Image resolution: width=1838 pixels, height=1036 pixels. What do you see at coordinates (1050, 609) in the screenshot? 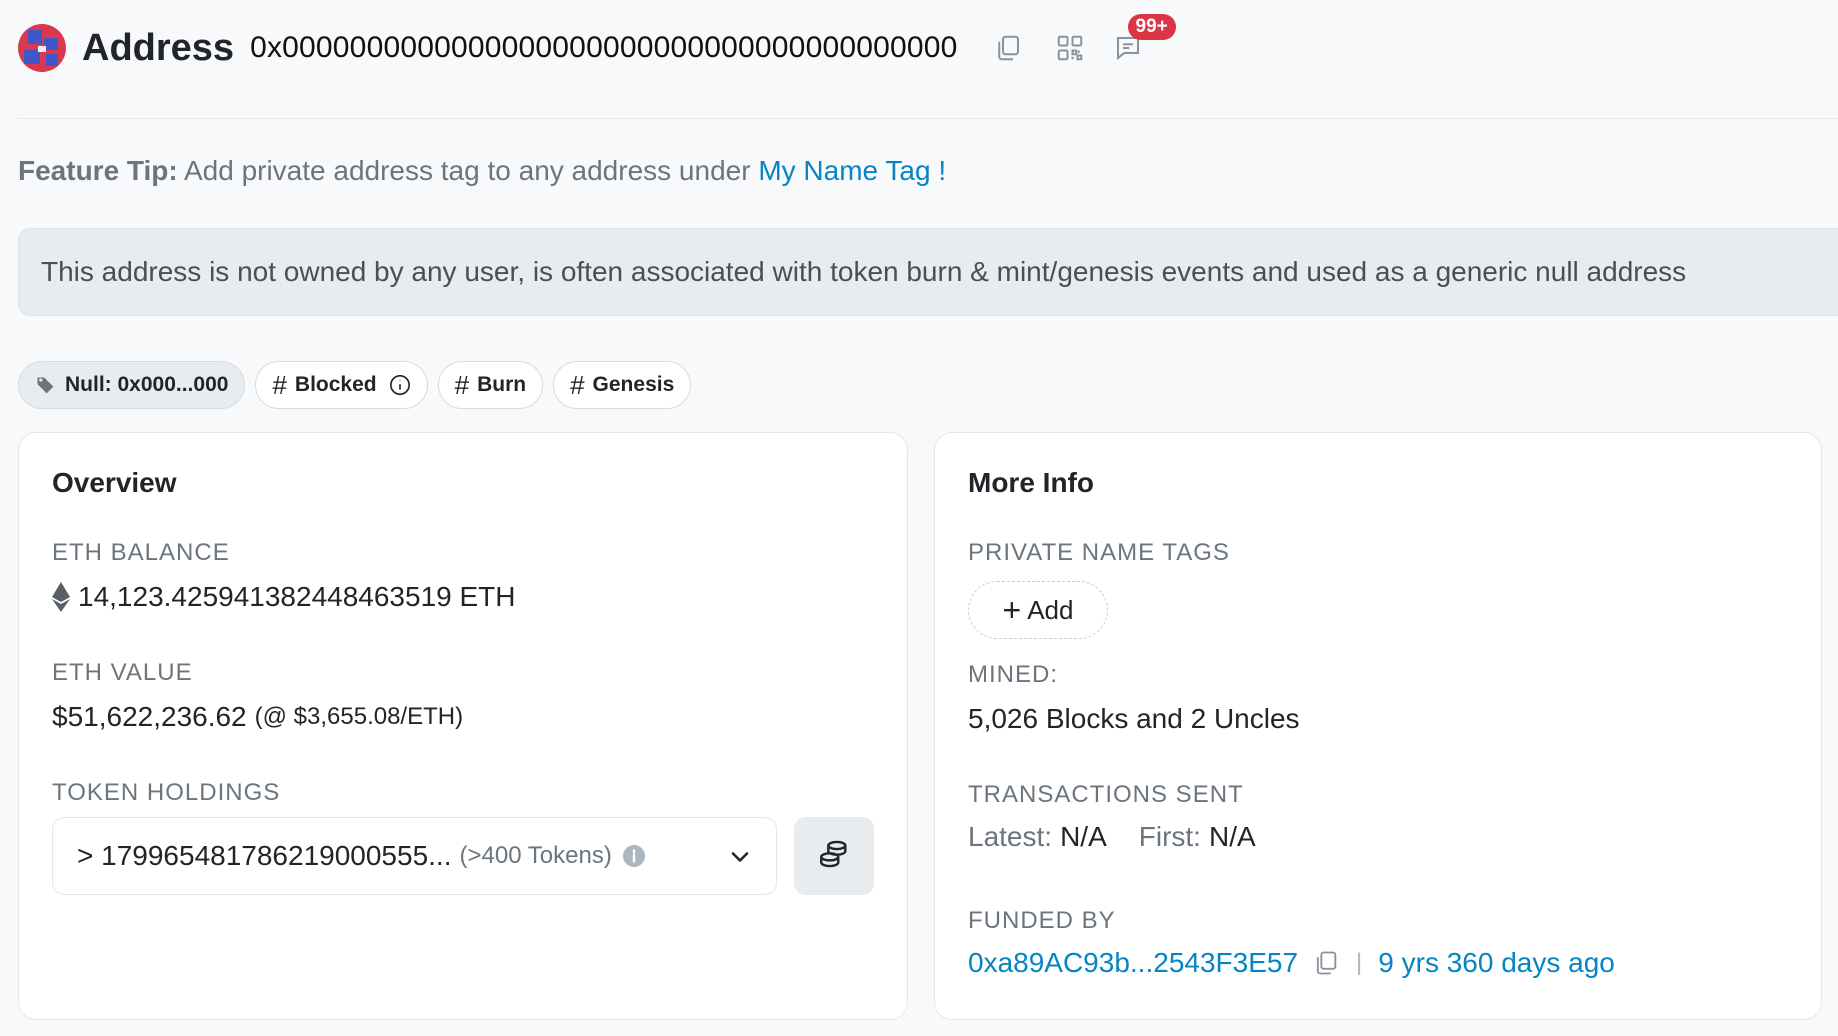
I see `add-label: Add` at bounding box center [1050, 609].